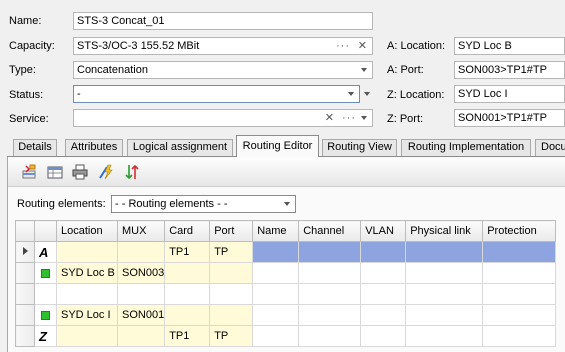 Image resolution: width=565 pixels, height=352 pixels. I want to click on z-location-value: SYD Loc I, so click(483, 94).